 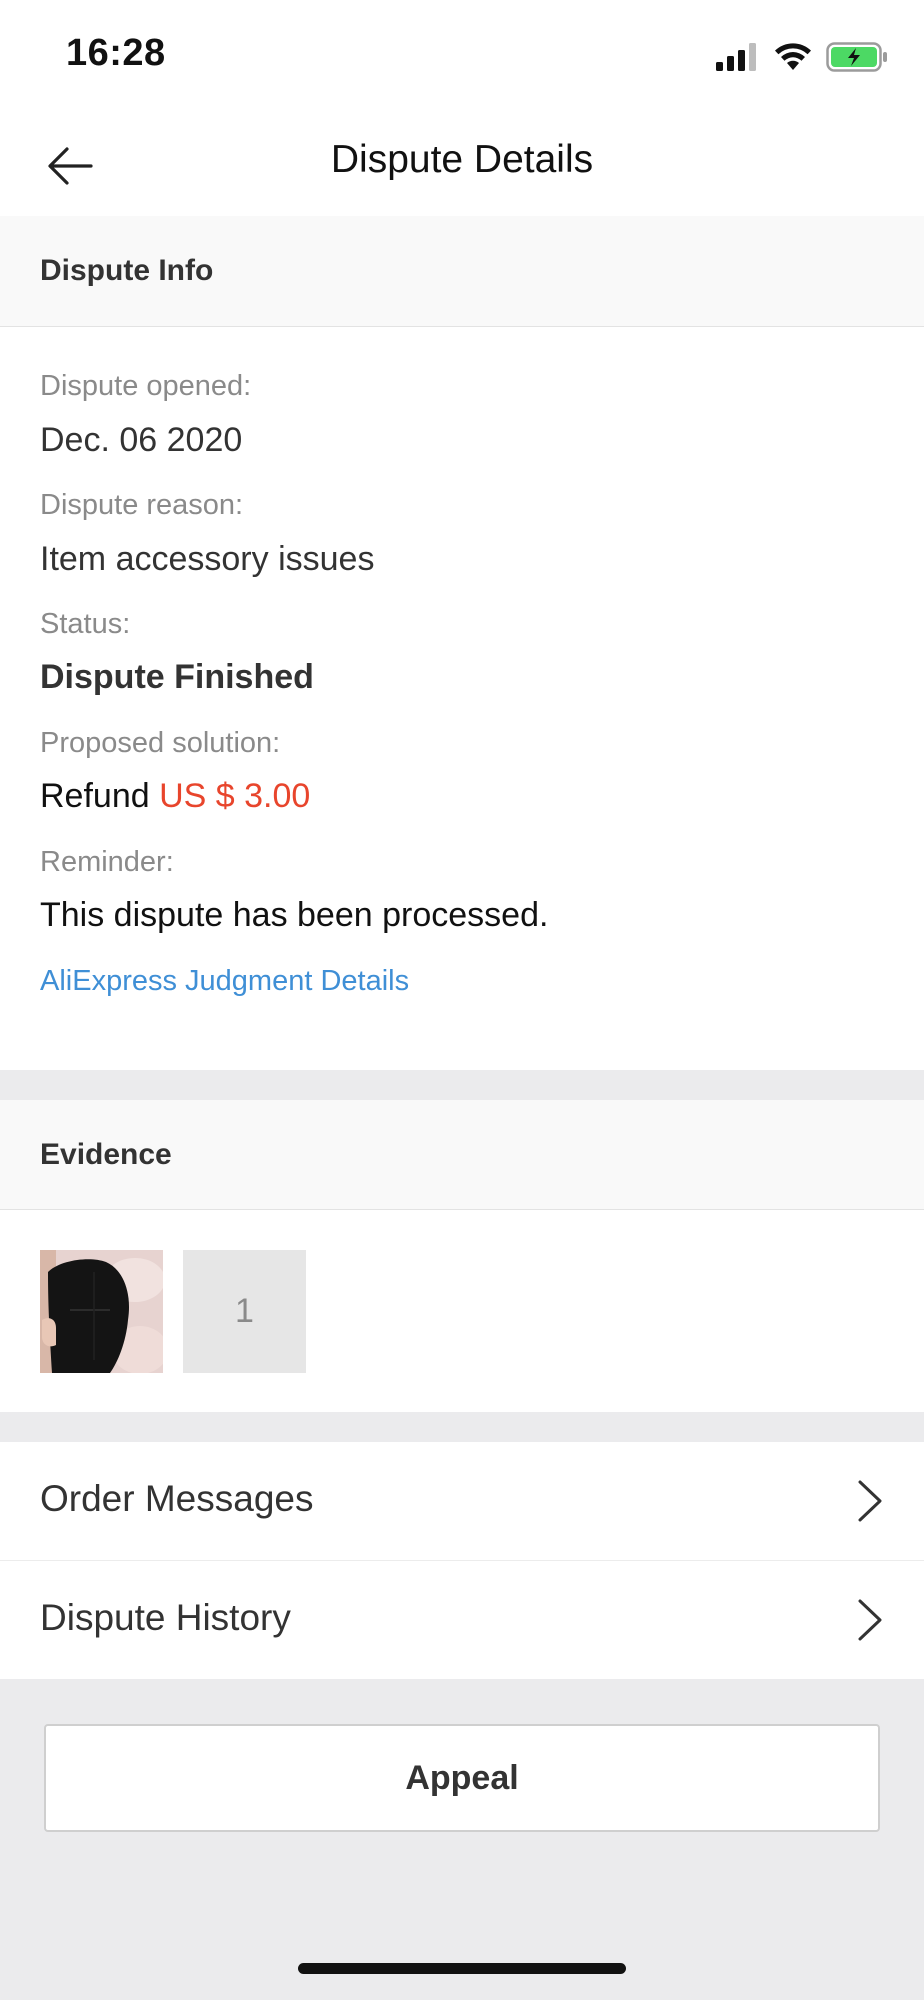 I want to click on battery-charging-icon, so click(x=856, y=57).